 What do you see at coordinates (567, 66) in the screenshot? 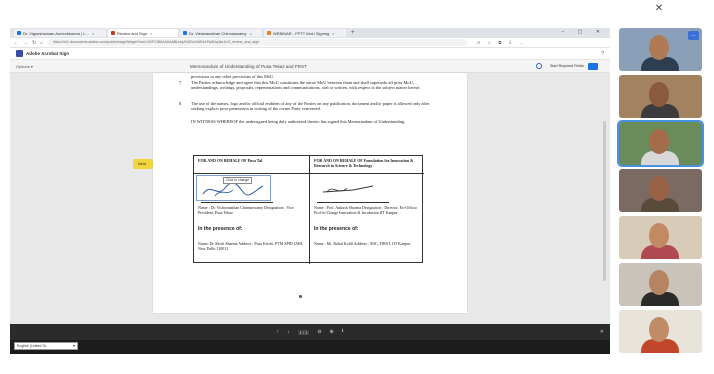
I see `start-fields-label: Start Required Fields` at bounding box center [567, 66].